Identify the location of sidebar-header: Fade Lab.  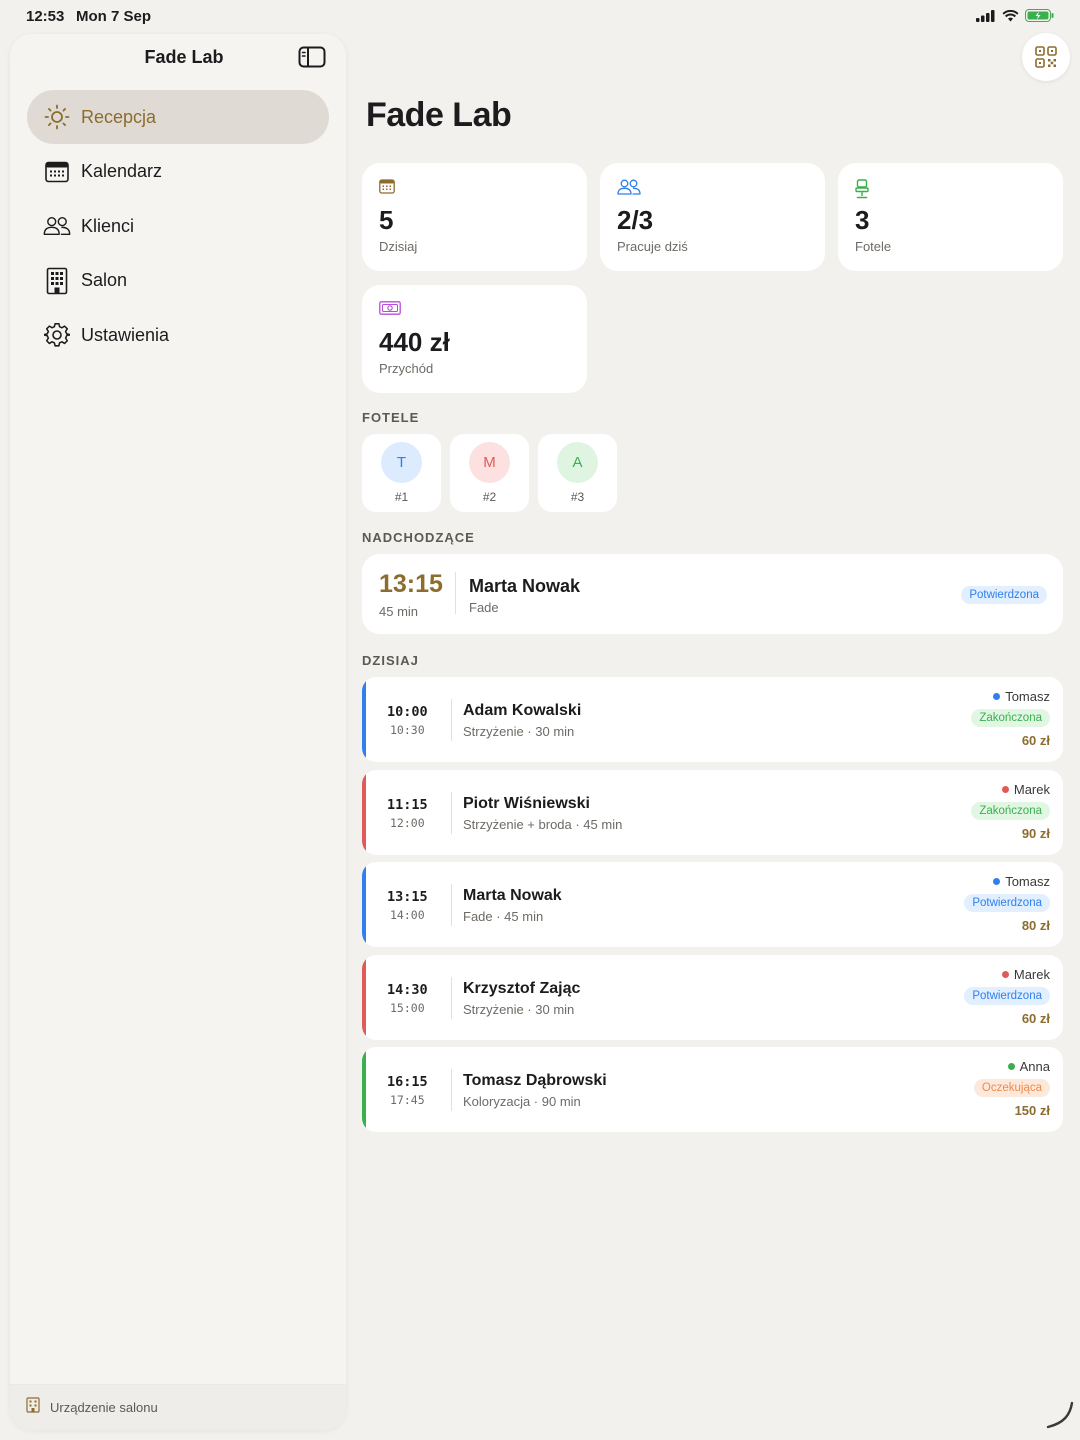
(178, 58).